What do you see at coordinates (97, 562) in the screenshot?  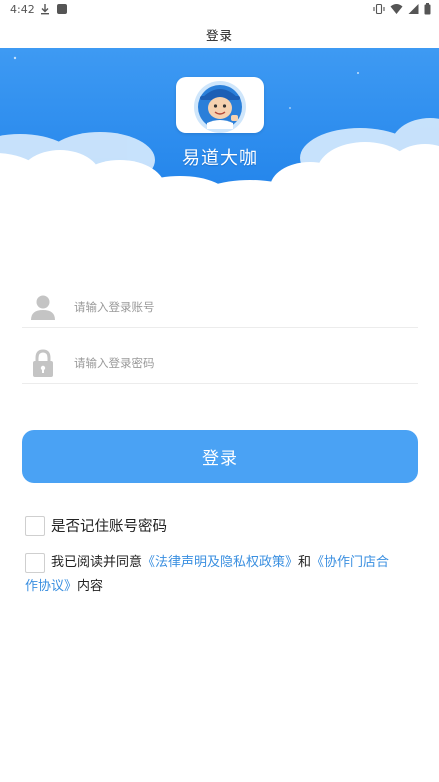 I see `agree-prefix: 我已阅读并同意` at bounding box center [97, 562].